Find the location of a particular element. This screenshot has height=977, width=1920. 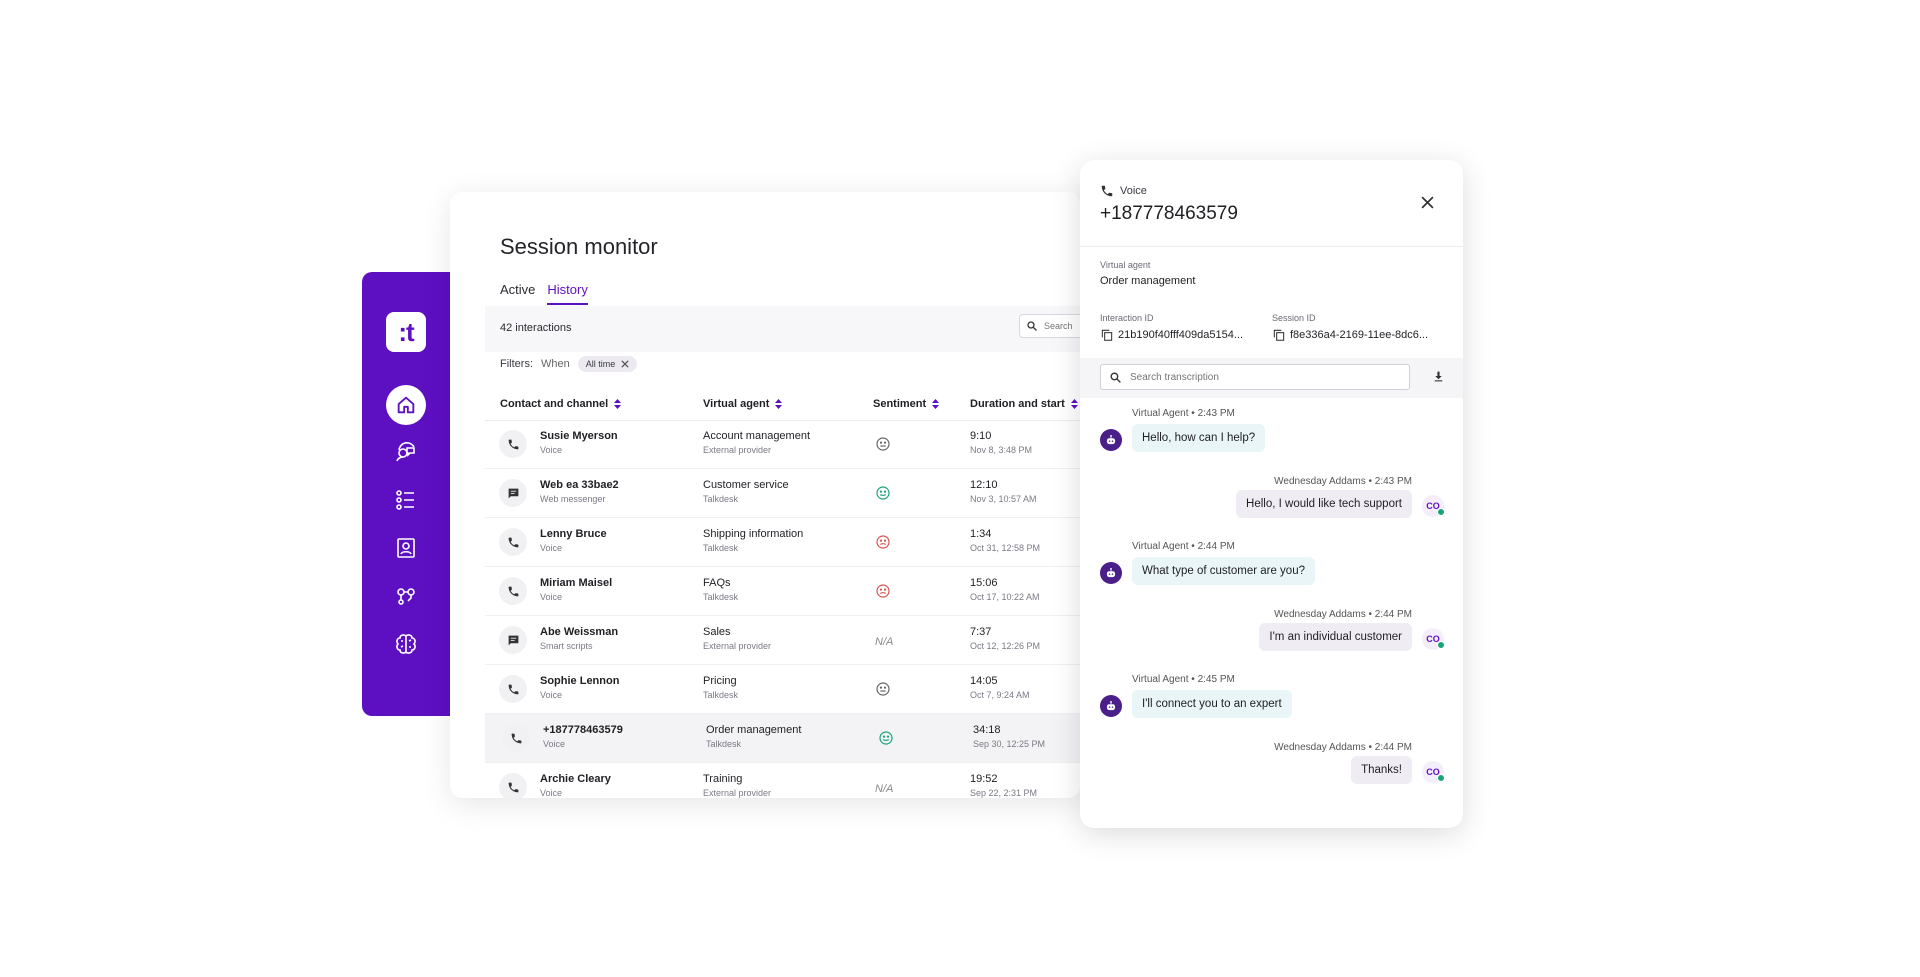

duration-cell: 9:10 Nov 8, 3:48 PM is located at coordinates (1001, 442).